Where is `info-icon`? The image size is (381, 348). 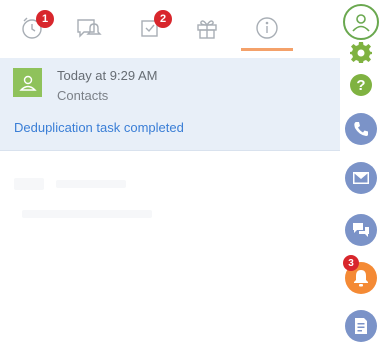
info-icon is located at coordinates (267, 28).